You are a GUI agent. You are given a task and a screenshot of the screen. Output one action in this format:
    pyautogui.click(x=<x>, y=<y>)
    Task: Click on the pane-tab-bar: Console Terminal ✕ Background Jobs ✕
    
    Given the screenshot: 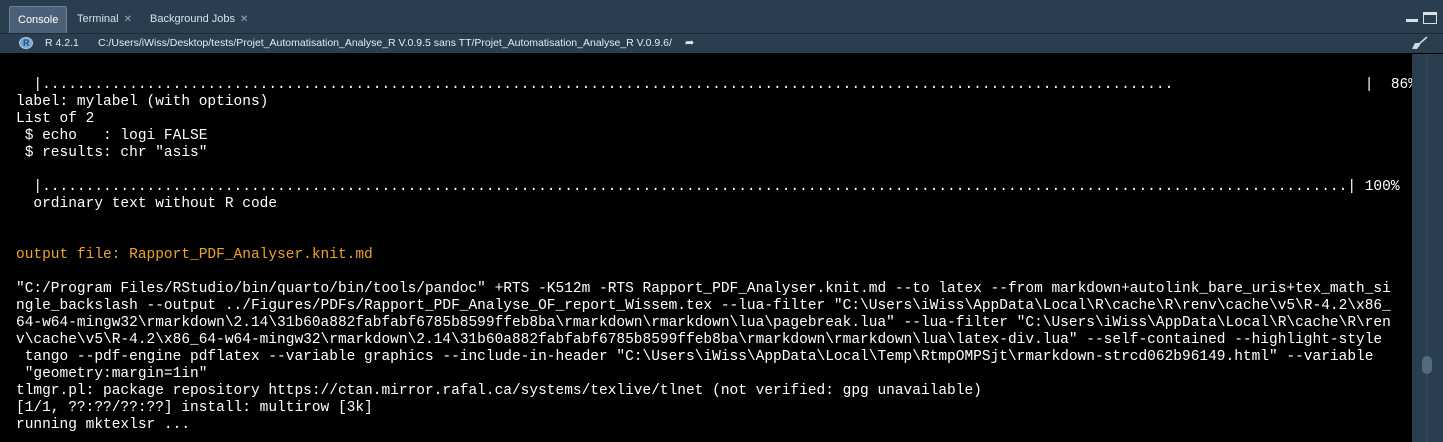 What is the action you would take?
    pyautogui.click(x=721, y=17)
    